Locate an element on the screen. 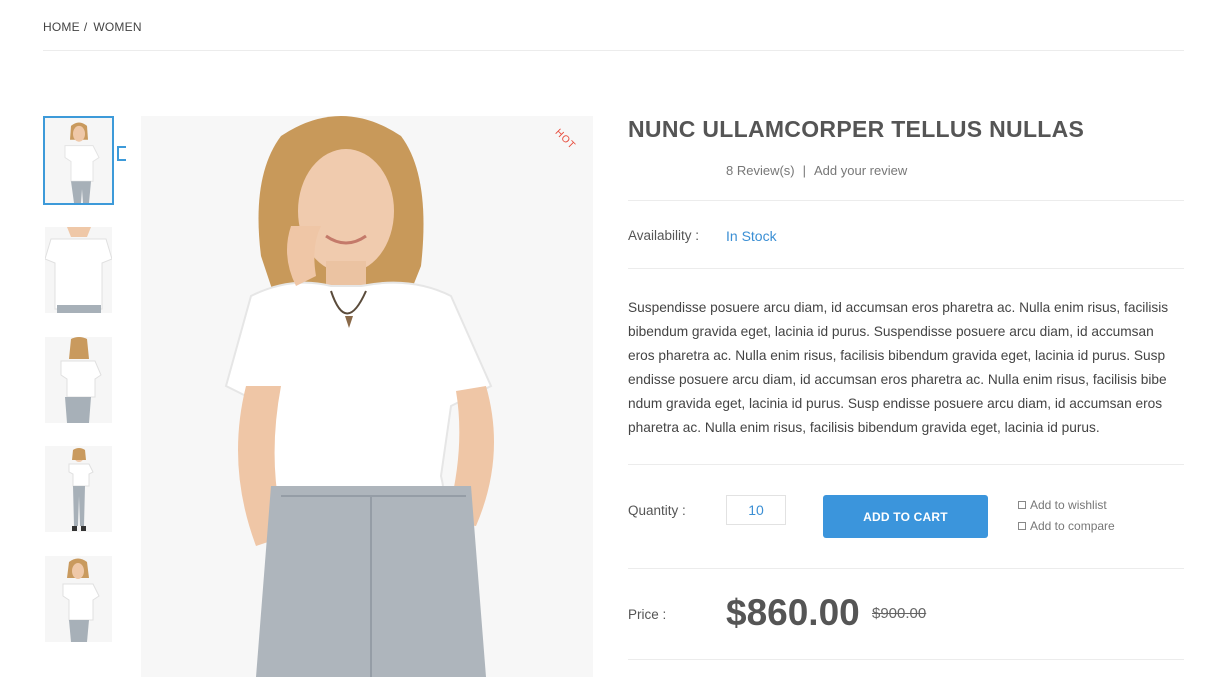 This screenshot has height=677, width=1227. price-label: Price : is located at coordinates (647, 614).